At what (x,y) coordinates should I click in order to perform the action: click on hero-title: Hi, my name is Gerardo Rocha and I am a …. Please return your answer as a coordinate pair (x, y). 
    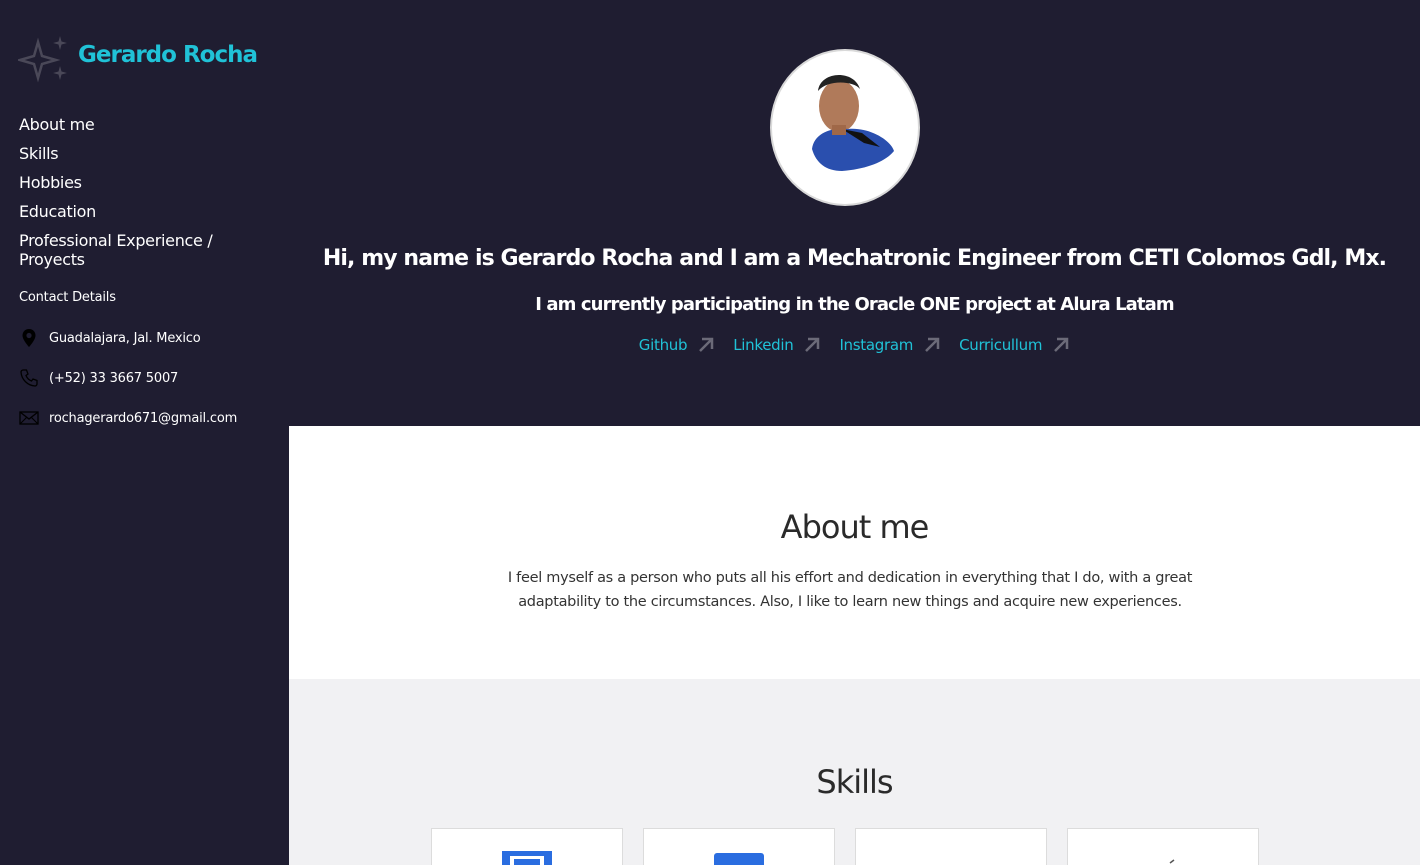
    Looking at the image, I should click on (854, 258).